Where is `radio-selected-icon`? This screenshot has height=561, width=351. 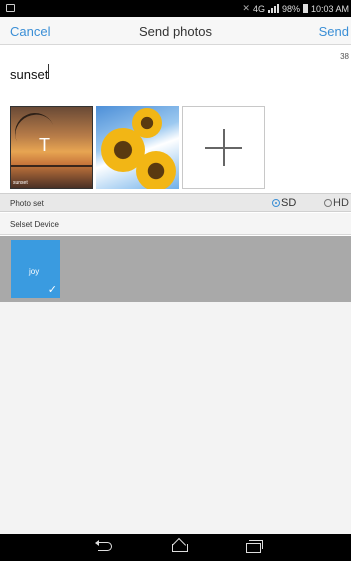
radio-selected-icon is located at coordinates (276, 203).